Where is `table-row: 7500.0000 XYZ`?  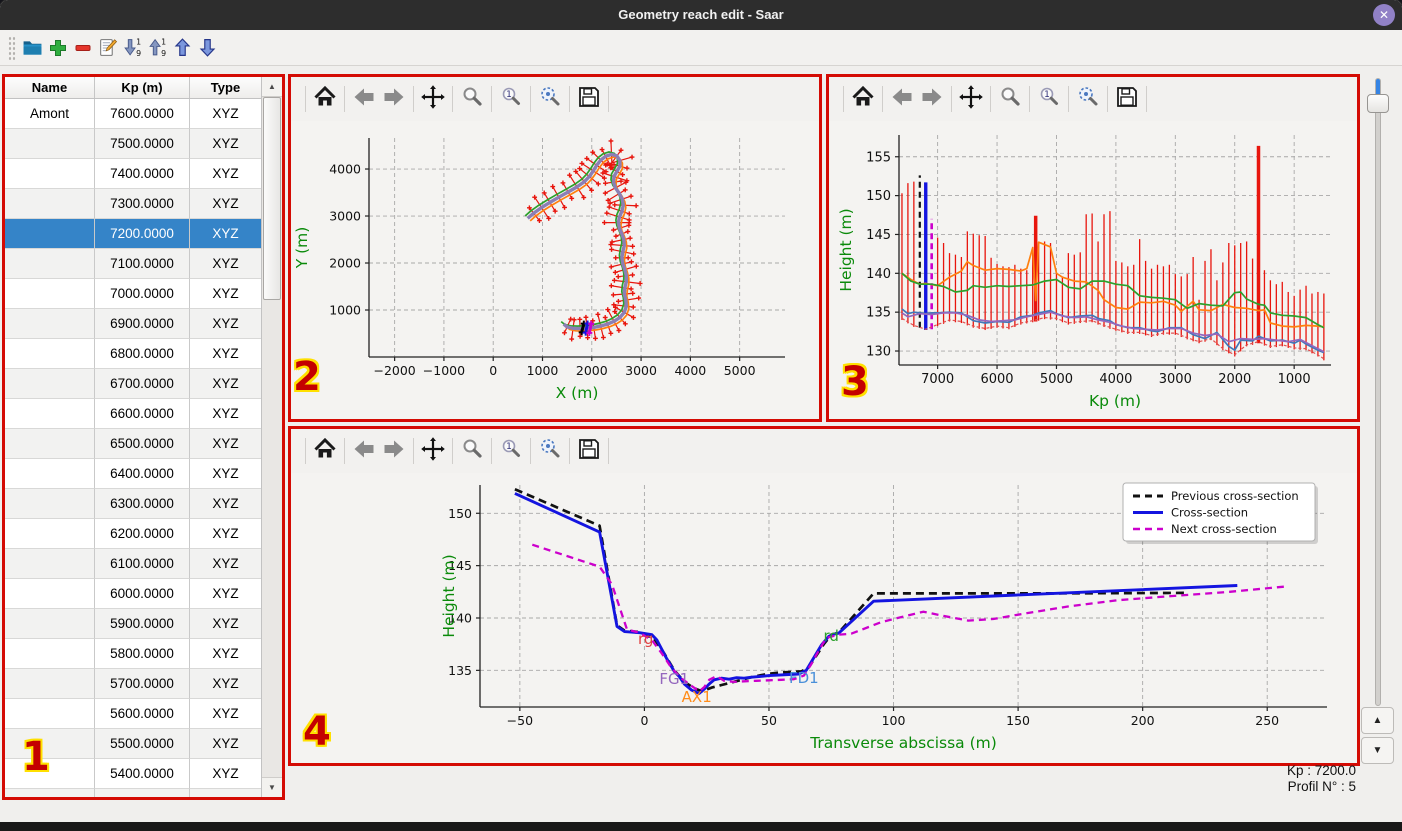
table-row: 7500.0000 XYZ is located at coordinates (143, 144).